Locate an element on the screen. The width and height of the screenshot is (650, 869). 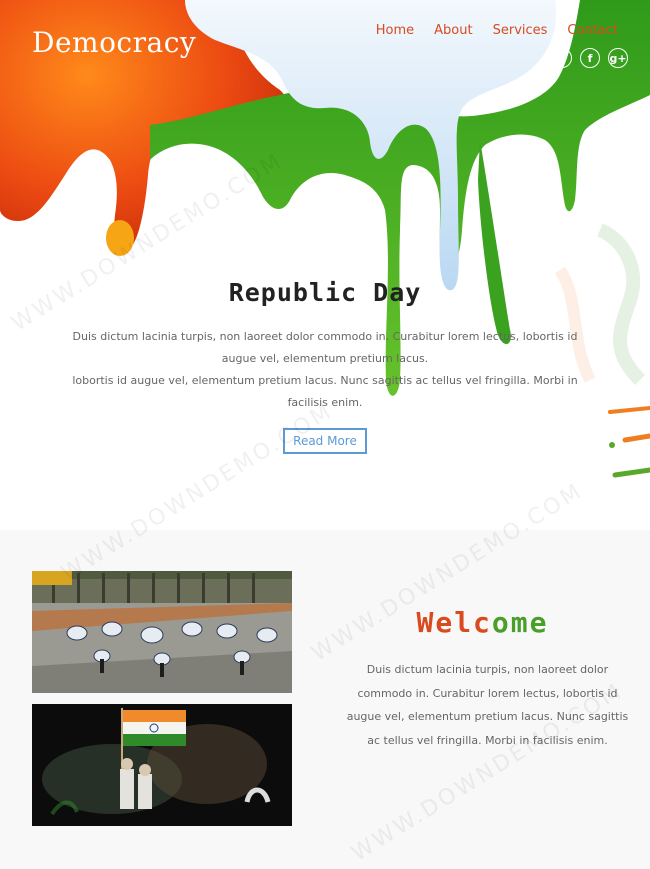
social-links: ✲ f g+ is located at coordinates (590, 58).